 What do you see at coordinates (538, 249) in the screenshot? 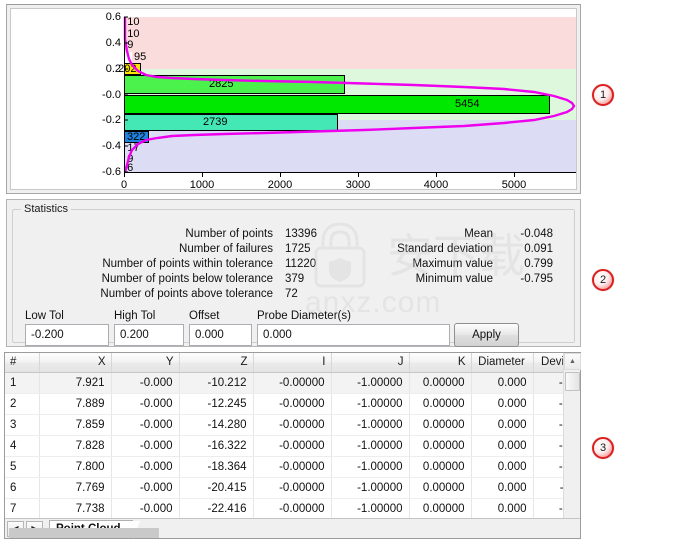
I see `stat-value: 0.091` at bounding box center [538, 249].